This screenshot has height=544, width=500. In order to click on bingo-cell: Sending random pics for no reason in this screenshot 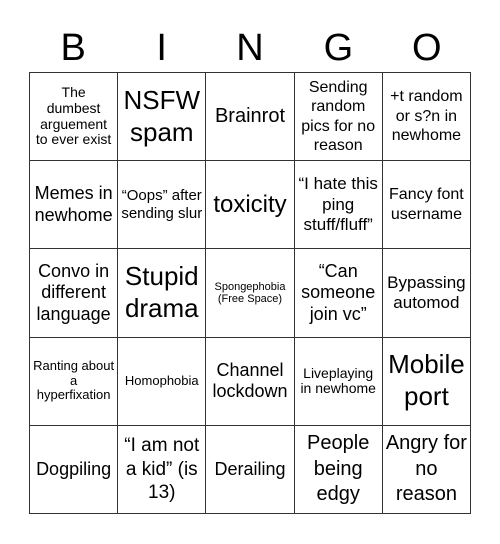, I will do `click(338, 117)`.